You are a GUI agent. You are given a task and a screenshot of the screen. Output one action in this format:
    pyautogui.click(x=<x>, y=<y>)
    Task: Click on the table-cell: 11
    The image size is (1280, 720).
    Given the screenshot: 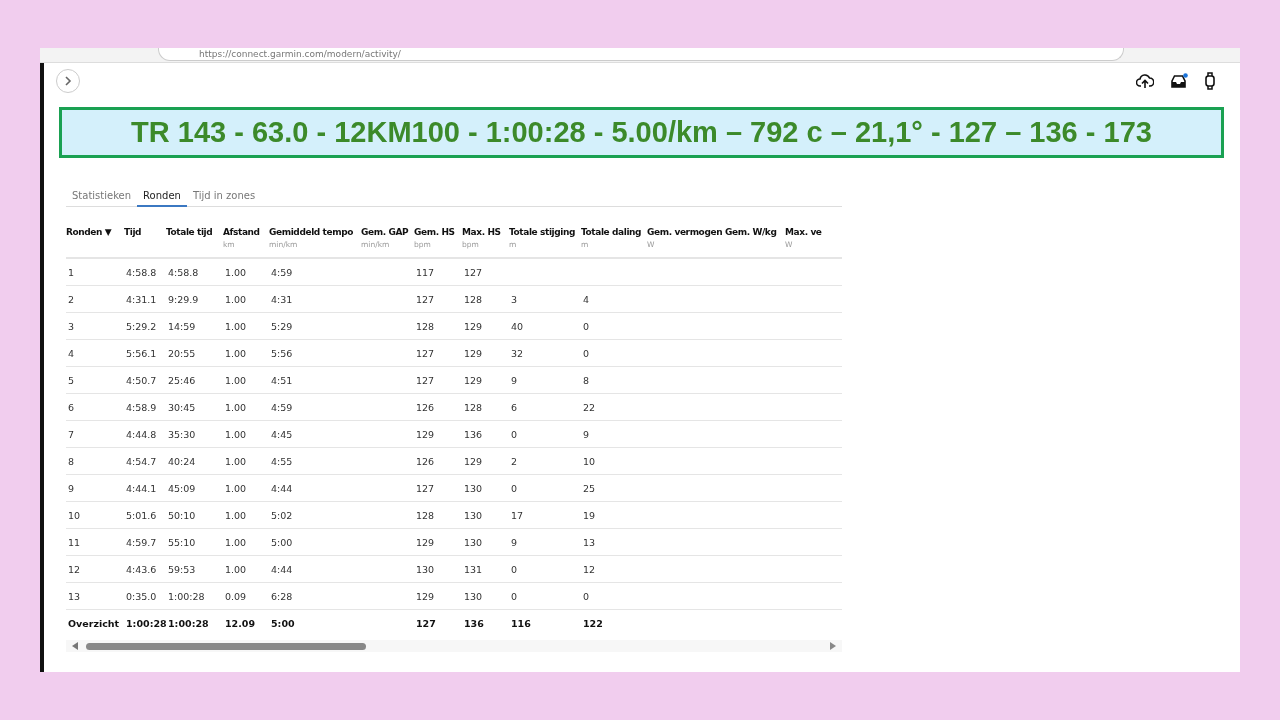 What is the action you would take?
    pyautogui.click(x=74, y=542)
    